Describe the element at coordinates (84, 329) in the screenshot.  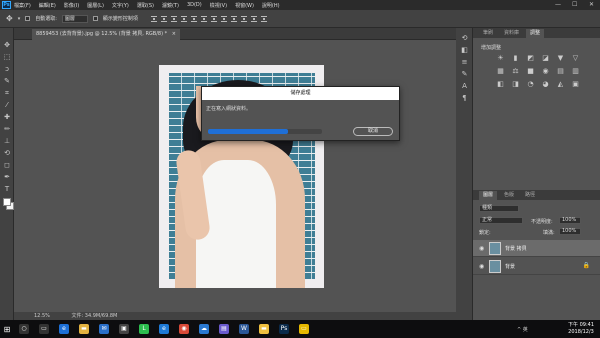
I see `file-explorer-icon: ▬` at that location.